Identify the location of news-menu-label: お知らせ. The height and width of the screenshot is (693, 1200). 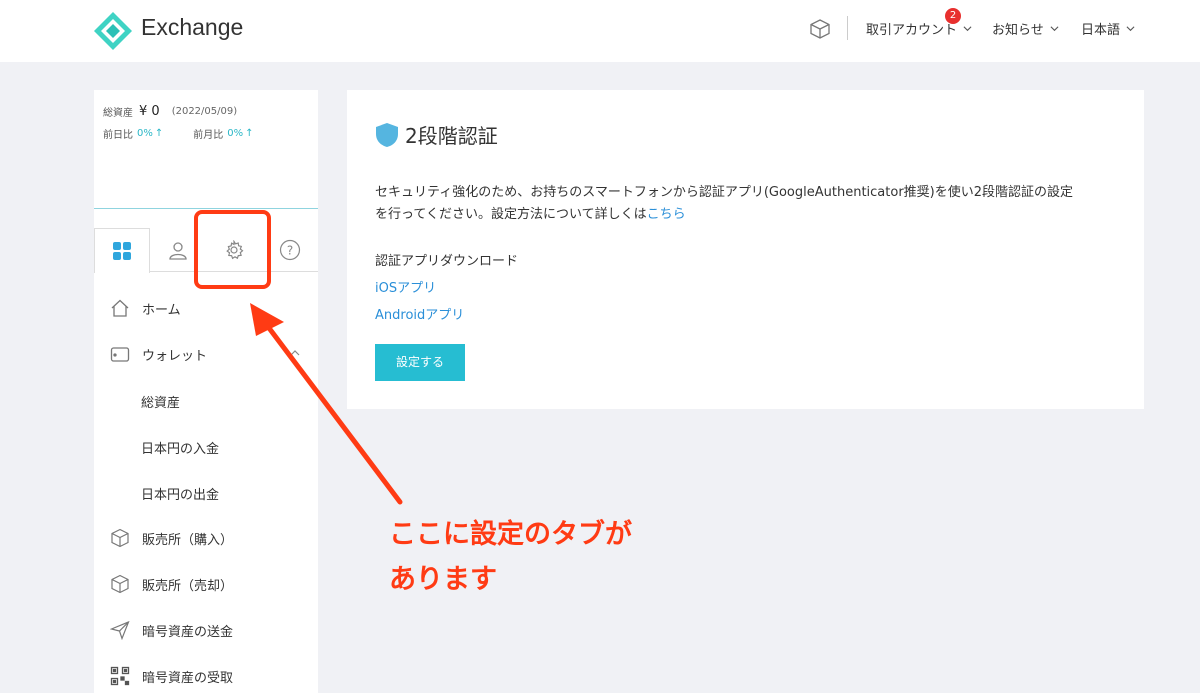
(1018, 30).